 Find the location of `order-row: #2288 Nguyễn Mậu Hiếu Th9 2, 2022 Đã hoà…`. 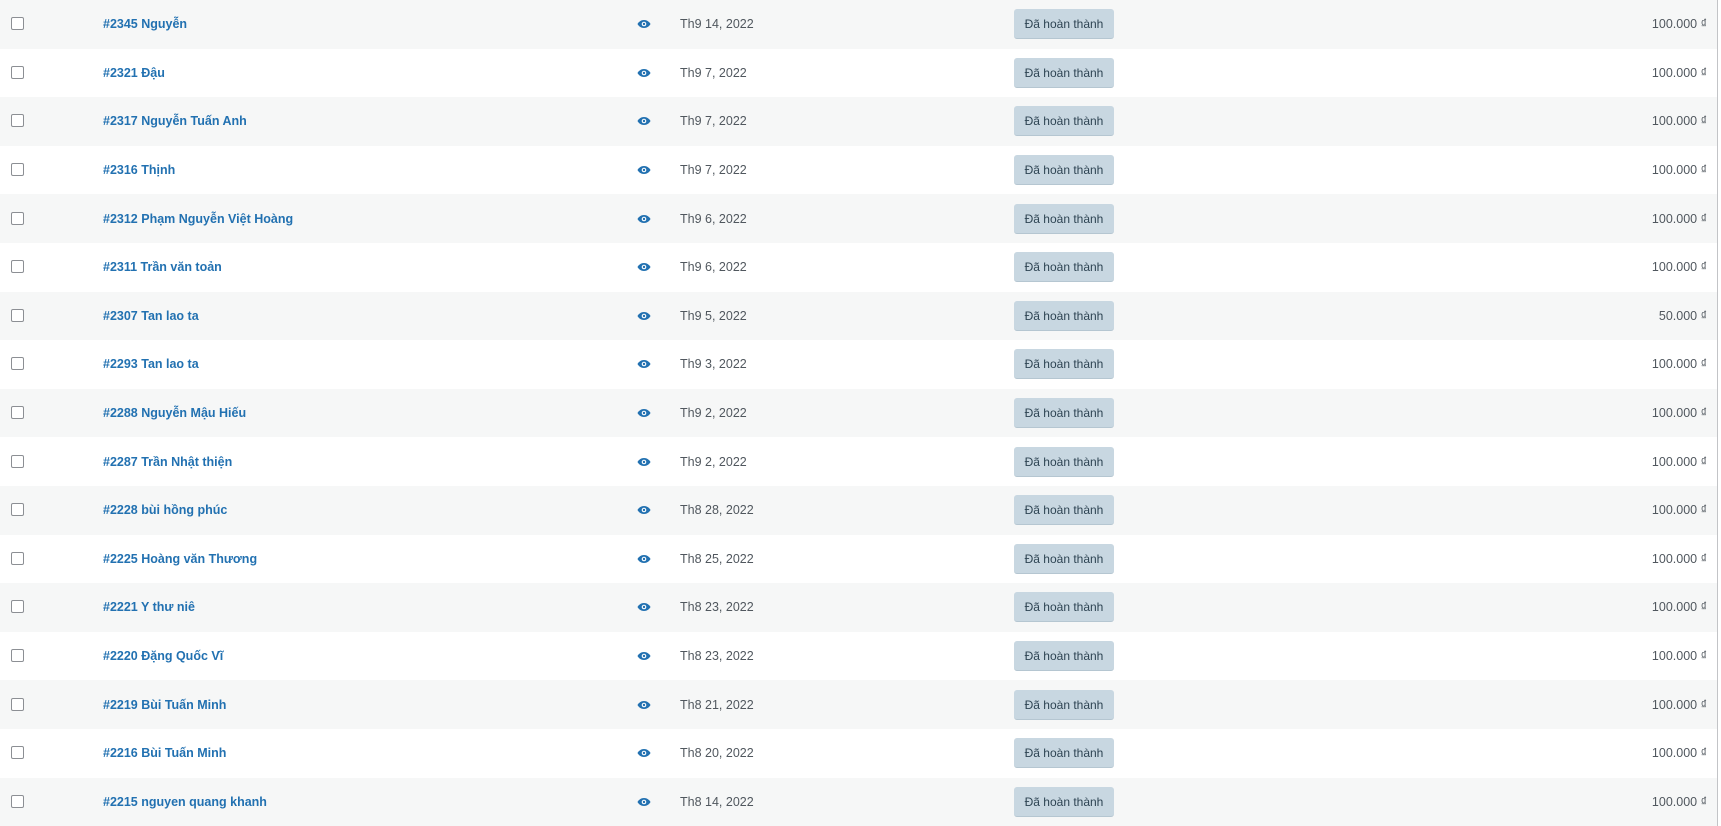

order-row: #2288 Nguyễn Mậu Hiếu Th9 2, 2022 Đã hoà… is located at coordinates (858, 413).